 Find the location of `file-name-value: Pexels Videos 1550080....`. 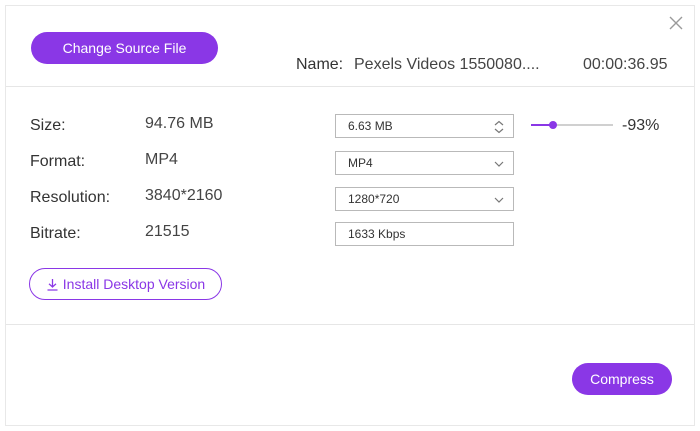

file-name-value: Pexels Videos 1550080.... is located at coordinates (447, 64).